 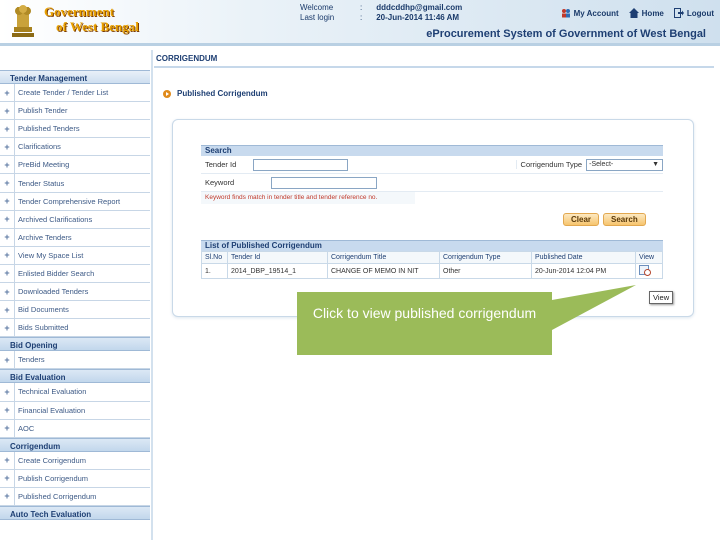 I want to click on sidebar-item-tender-status: + Tender Status, so click(x=75, y=183).